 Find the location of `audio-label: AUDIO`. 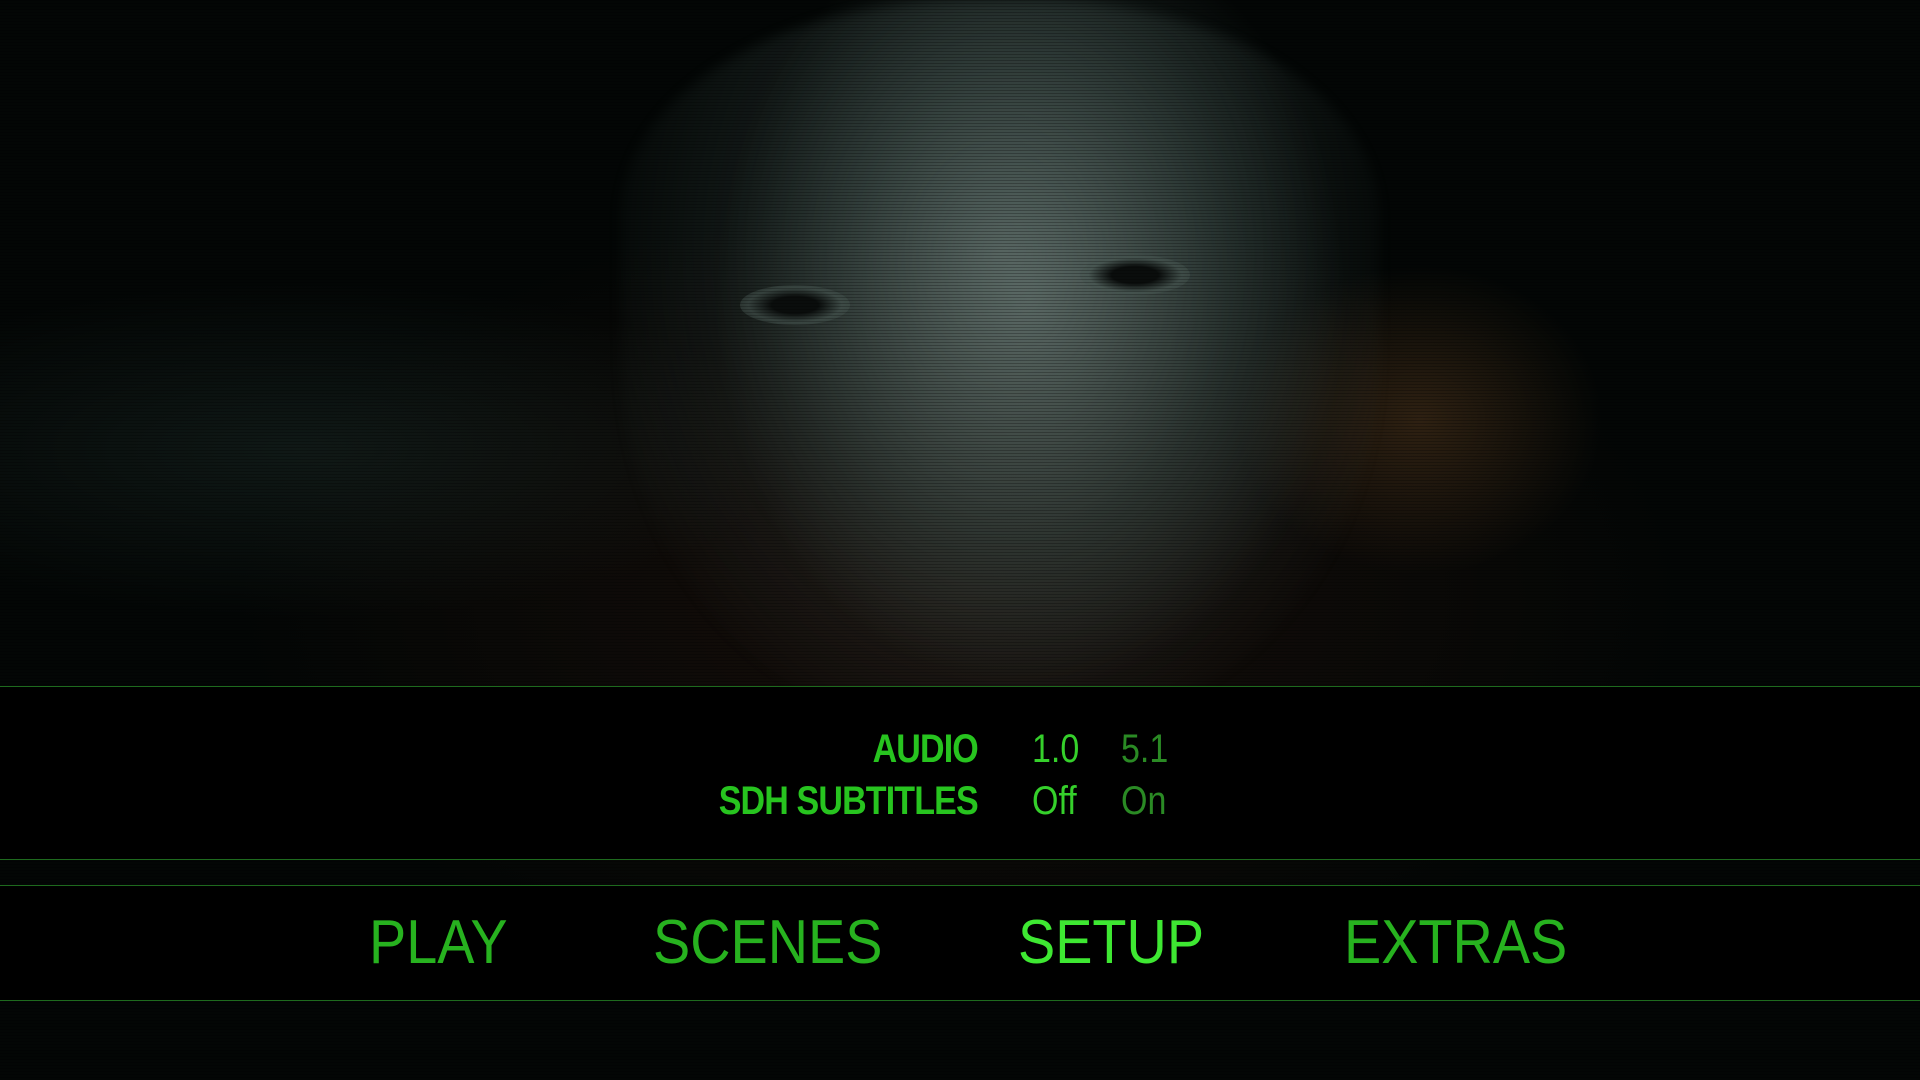

audio-label: AUDIO is located at coordinates (925, 749).